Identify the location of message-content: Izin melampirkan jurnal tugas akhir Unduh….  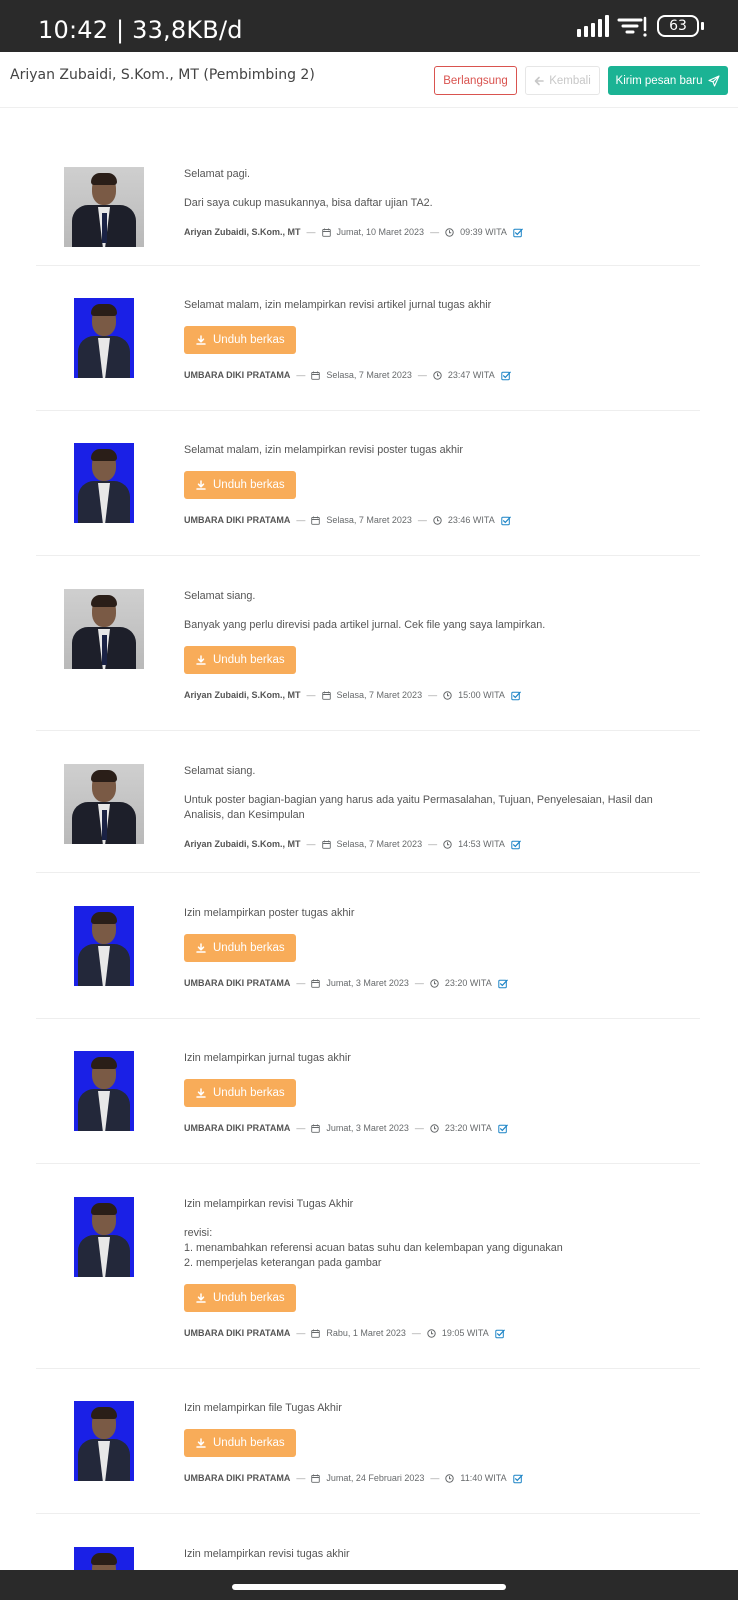
(439, 1093).